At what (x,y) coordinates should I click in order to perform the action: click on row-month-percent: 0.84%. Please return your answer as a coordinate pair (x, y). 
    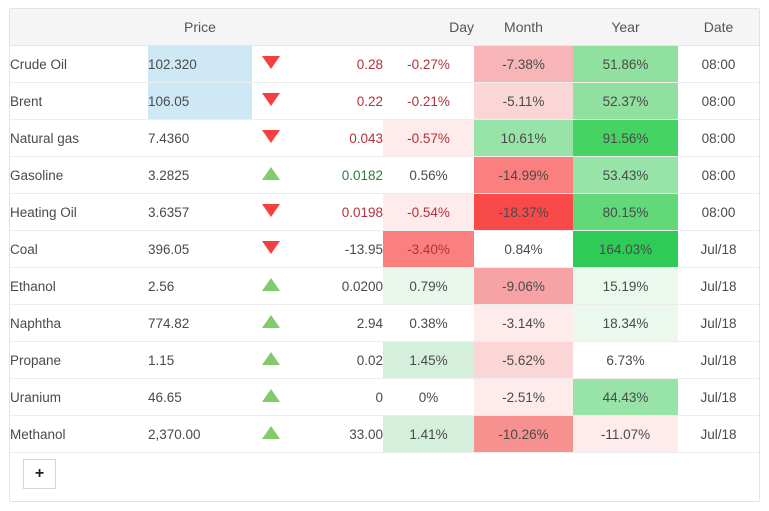
    Looking at the image, I should click on (523, 249).